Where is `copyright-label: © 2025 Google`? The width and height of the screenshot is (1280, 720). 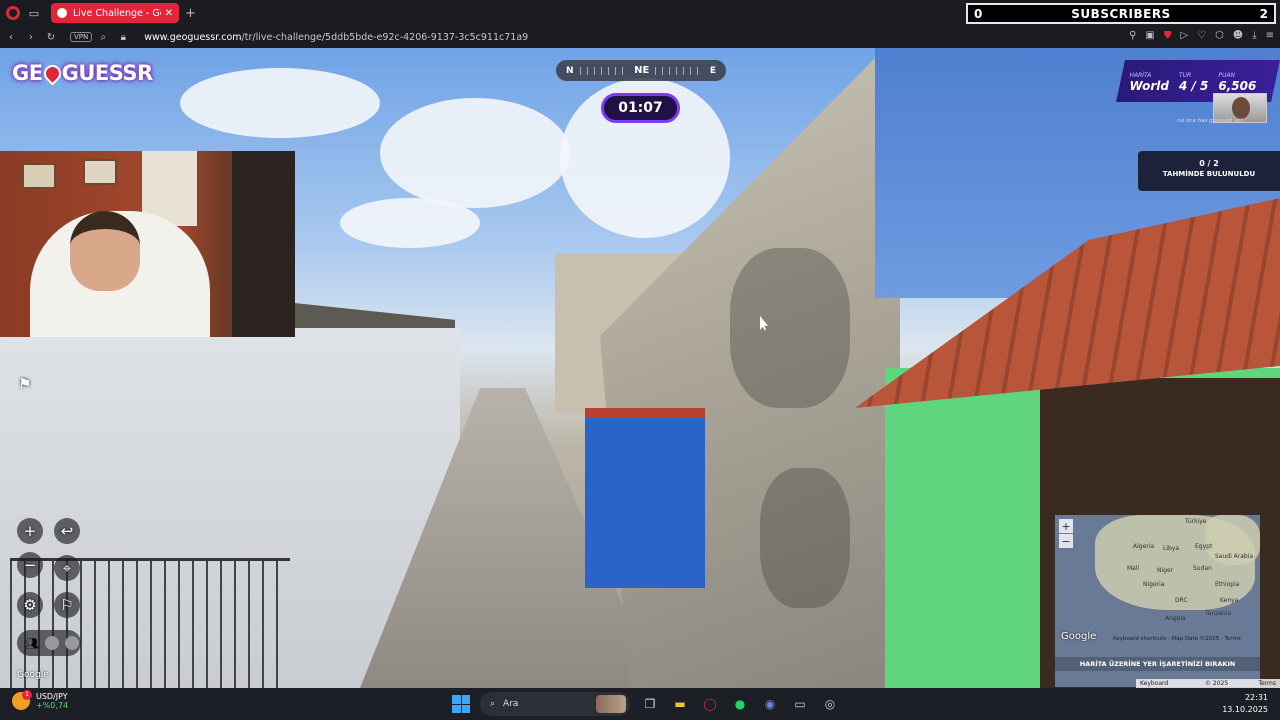 copyright-label: © 2025 Google is located at coordinates (1216, 688).